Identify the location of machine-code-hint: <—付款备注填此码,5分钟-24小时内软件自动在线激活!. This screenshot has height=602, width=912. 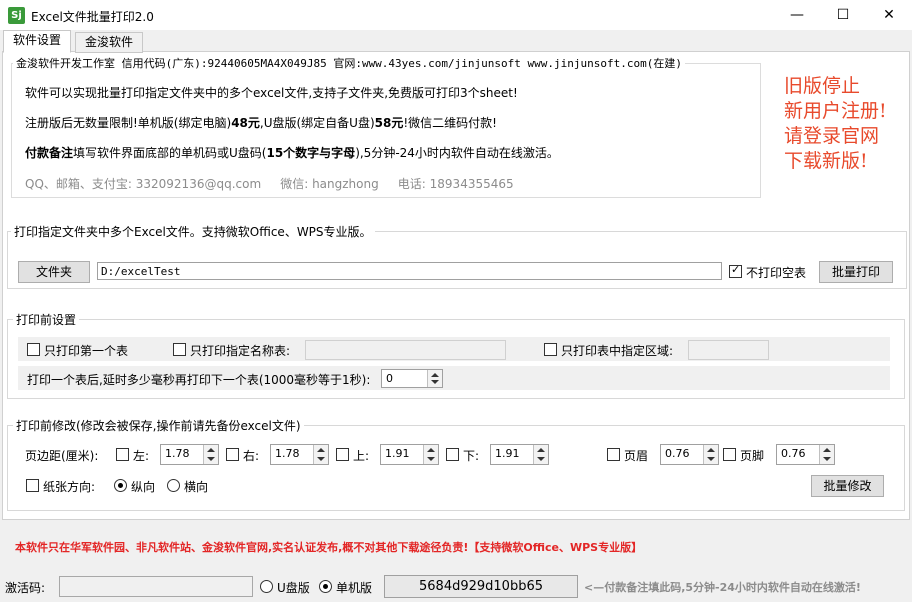
(722, 587).